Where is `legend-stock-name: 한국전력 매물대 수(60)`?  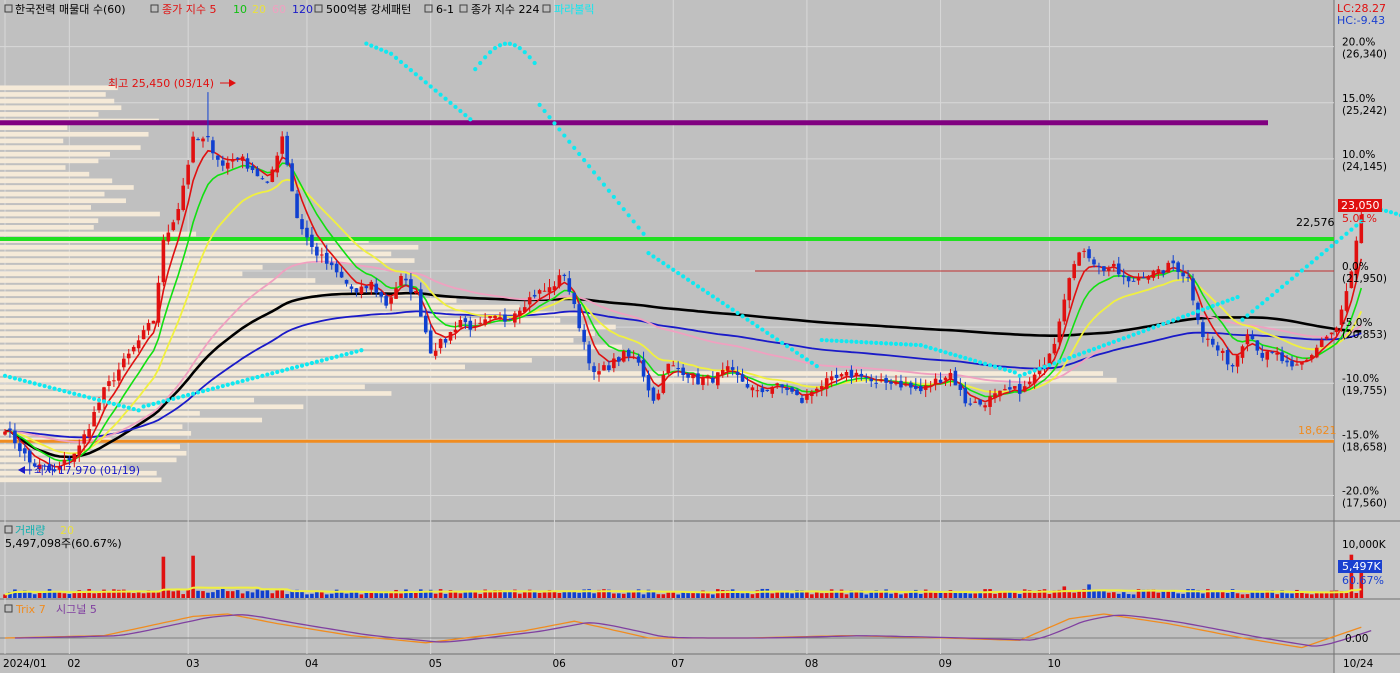 legend-stock-name: 한국전력 매물대 수(60) is located at coordinates (70, 9).